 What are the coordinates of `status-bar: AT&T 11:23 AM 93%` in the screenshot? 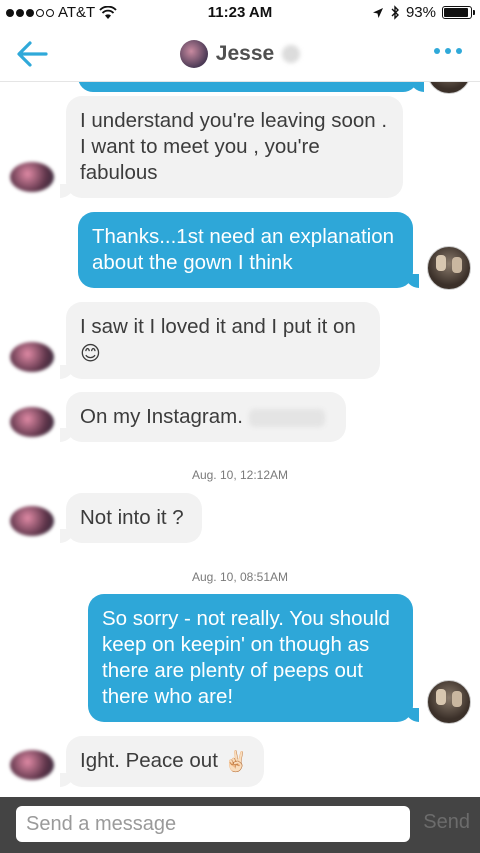 It's located at (240, 13).